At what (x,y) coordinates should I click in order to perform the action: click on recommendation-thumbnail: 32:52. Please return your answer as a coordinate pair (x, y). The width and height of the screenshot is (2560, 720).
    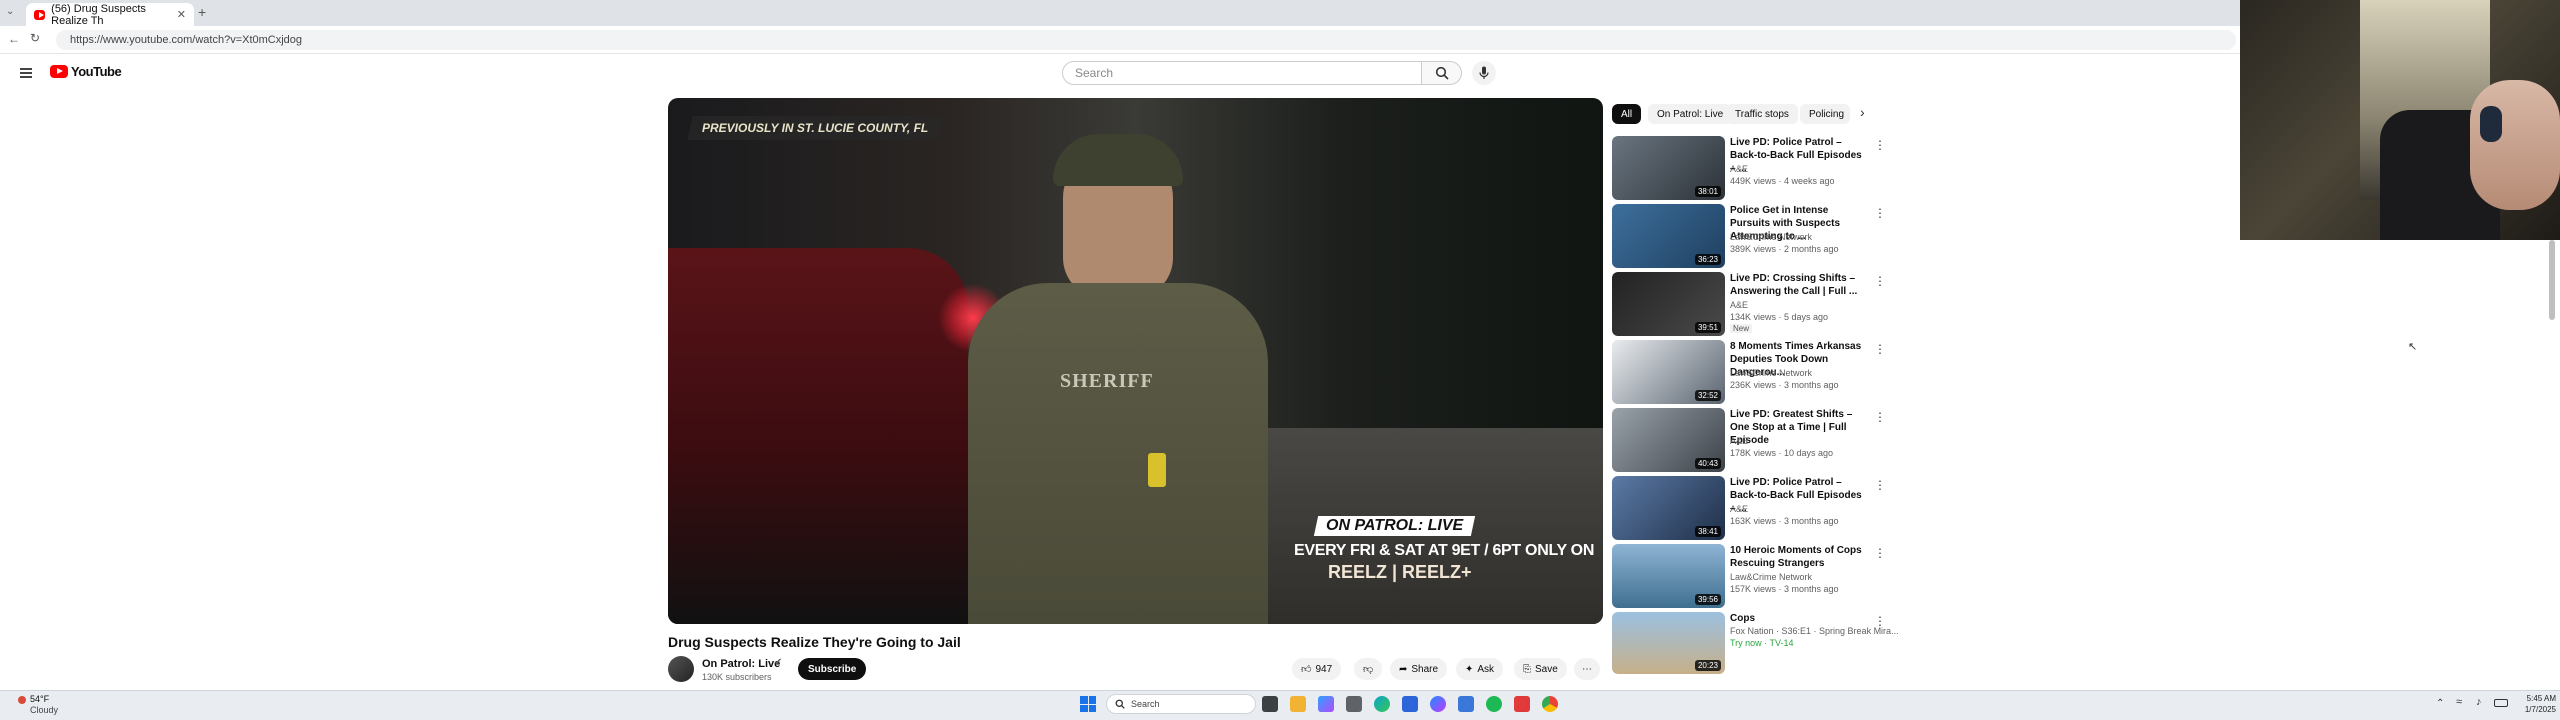
    Looking at the image, I should click on (1668, 372).